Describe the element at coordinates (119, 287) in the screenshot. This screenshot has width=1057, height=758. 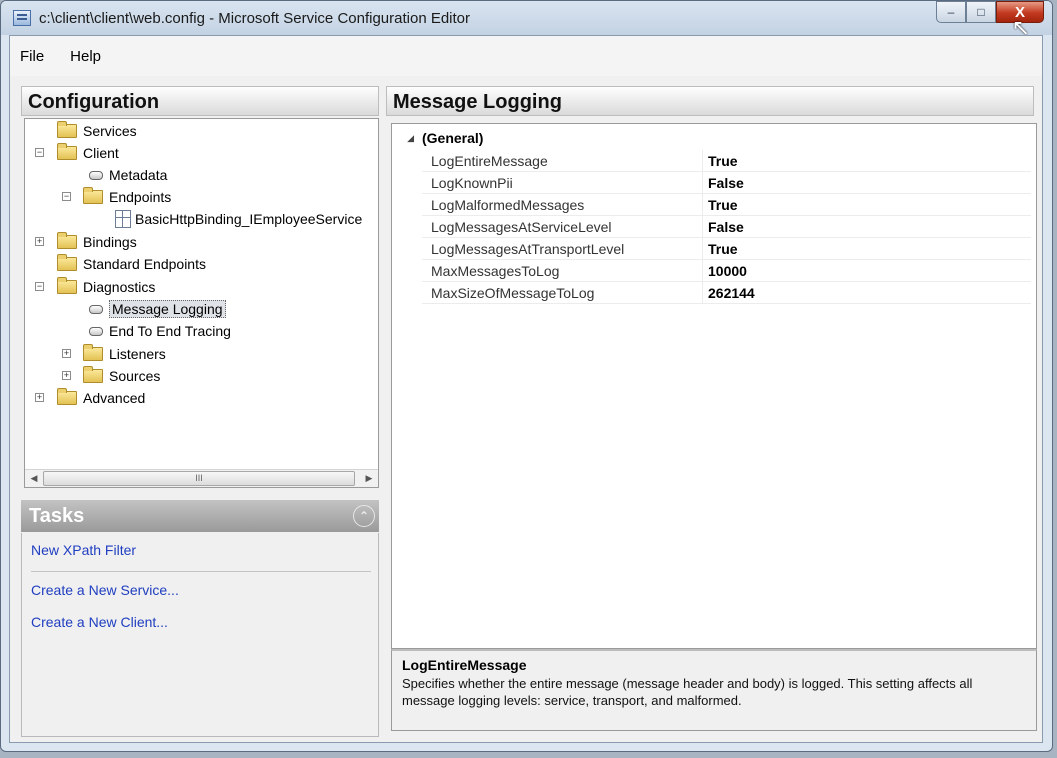
I see `tree-node-label: Diagnostics` at that location.